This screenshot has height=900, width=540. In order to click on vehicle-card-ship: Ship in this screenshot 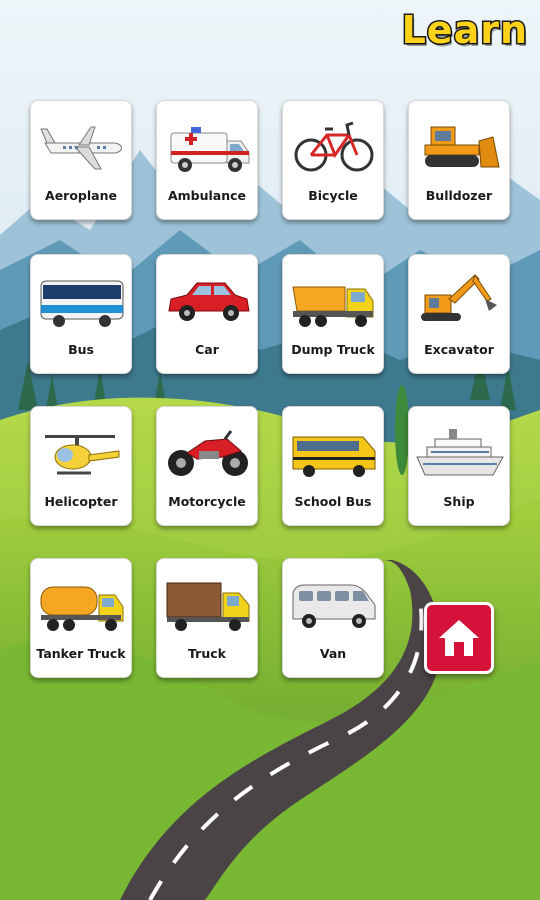, I will do `click(459, 466)`.